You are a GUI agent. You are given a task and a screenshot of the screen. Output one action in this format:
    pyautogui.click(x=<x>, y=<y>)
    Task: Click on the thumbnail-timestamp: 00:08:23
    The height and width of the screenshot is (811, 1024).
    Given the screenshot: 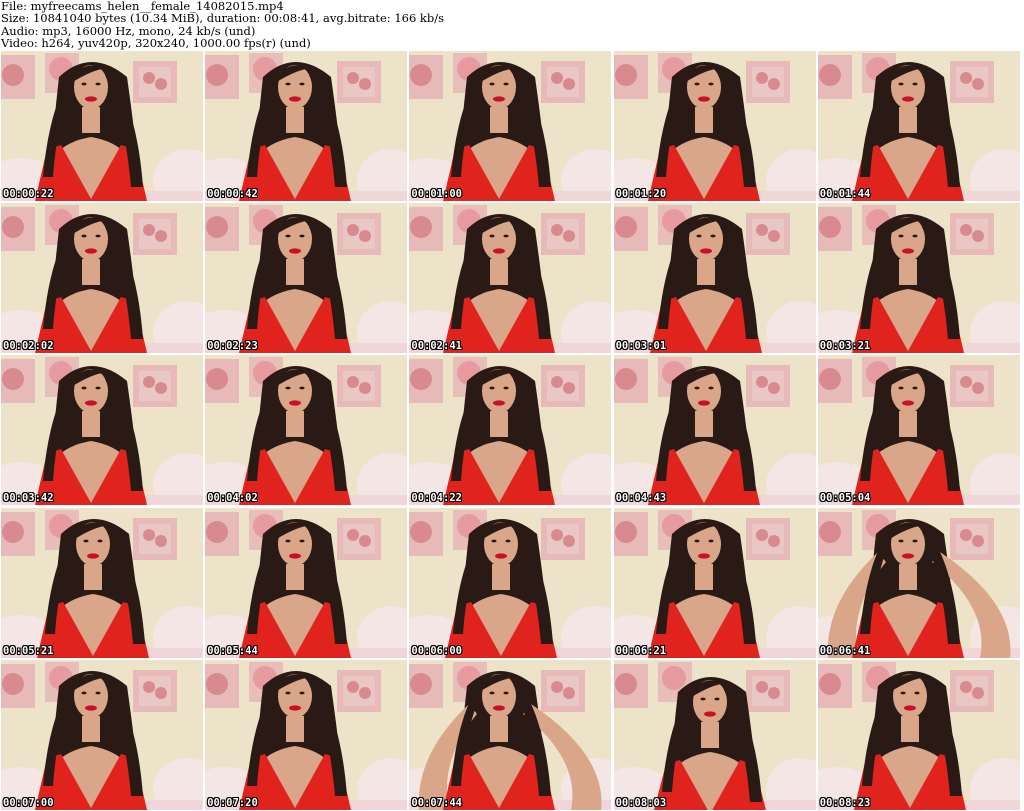 What is the action you would take?
    pyautogui.click(x=845, y=802)
    